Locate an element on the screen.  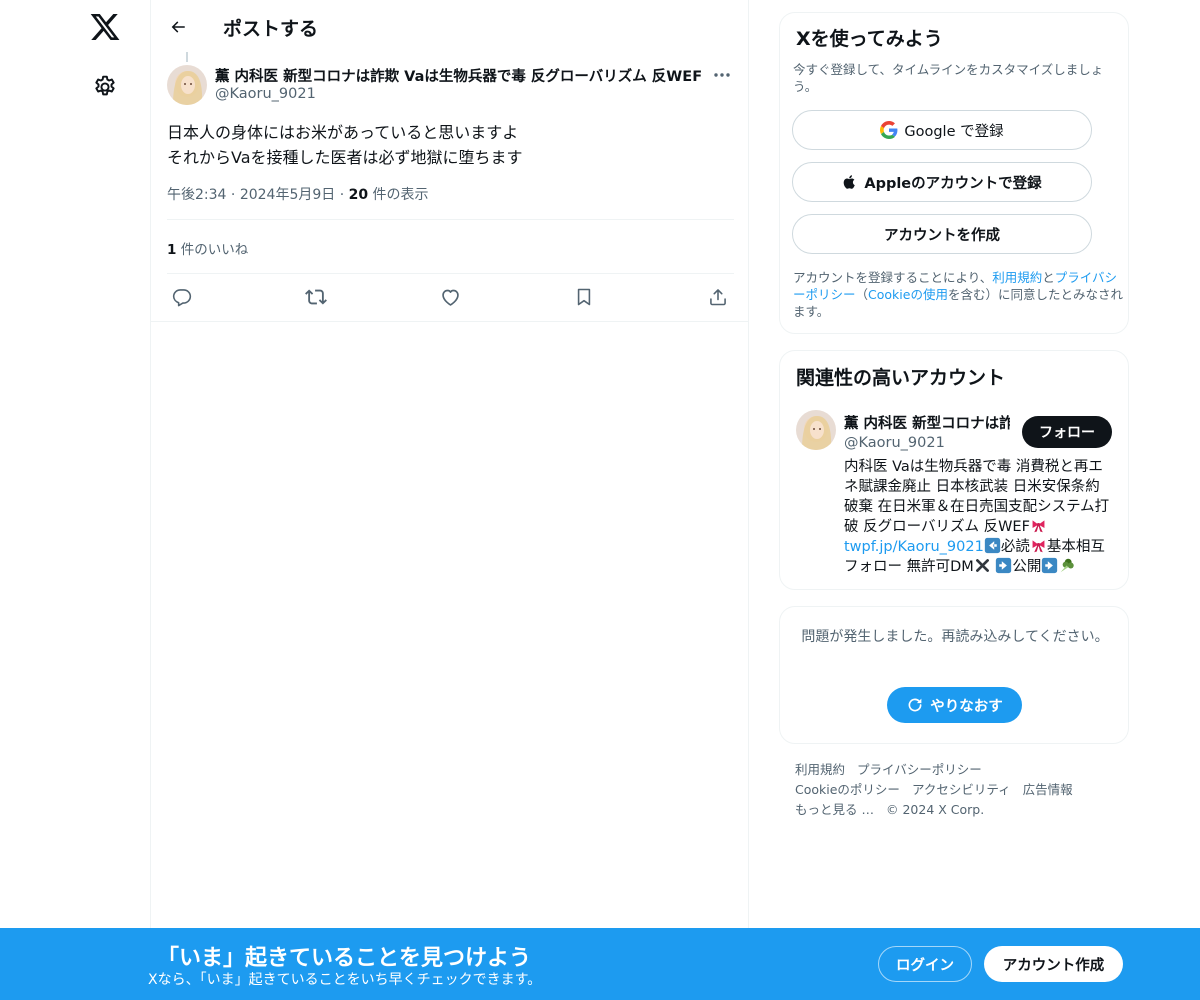
signup-title: Xを使ってみよう is located at coordinates (869, 39).